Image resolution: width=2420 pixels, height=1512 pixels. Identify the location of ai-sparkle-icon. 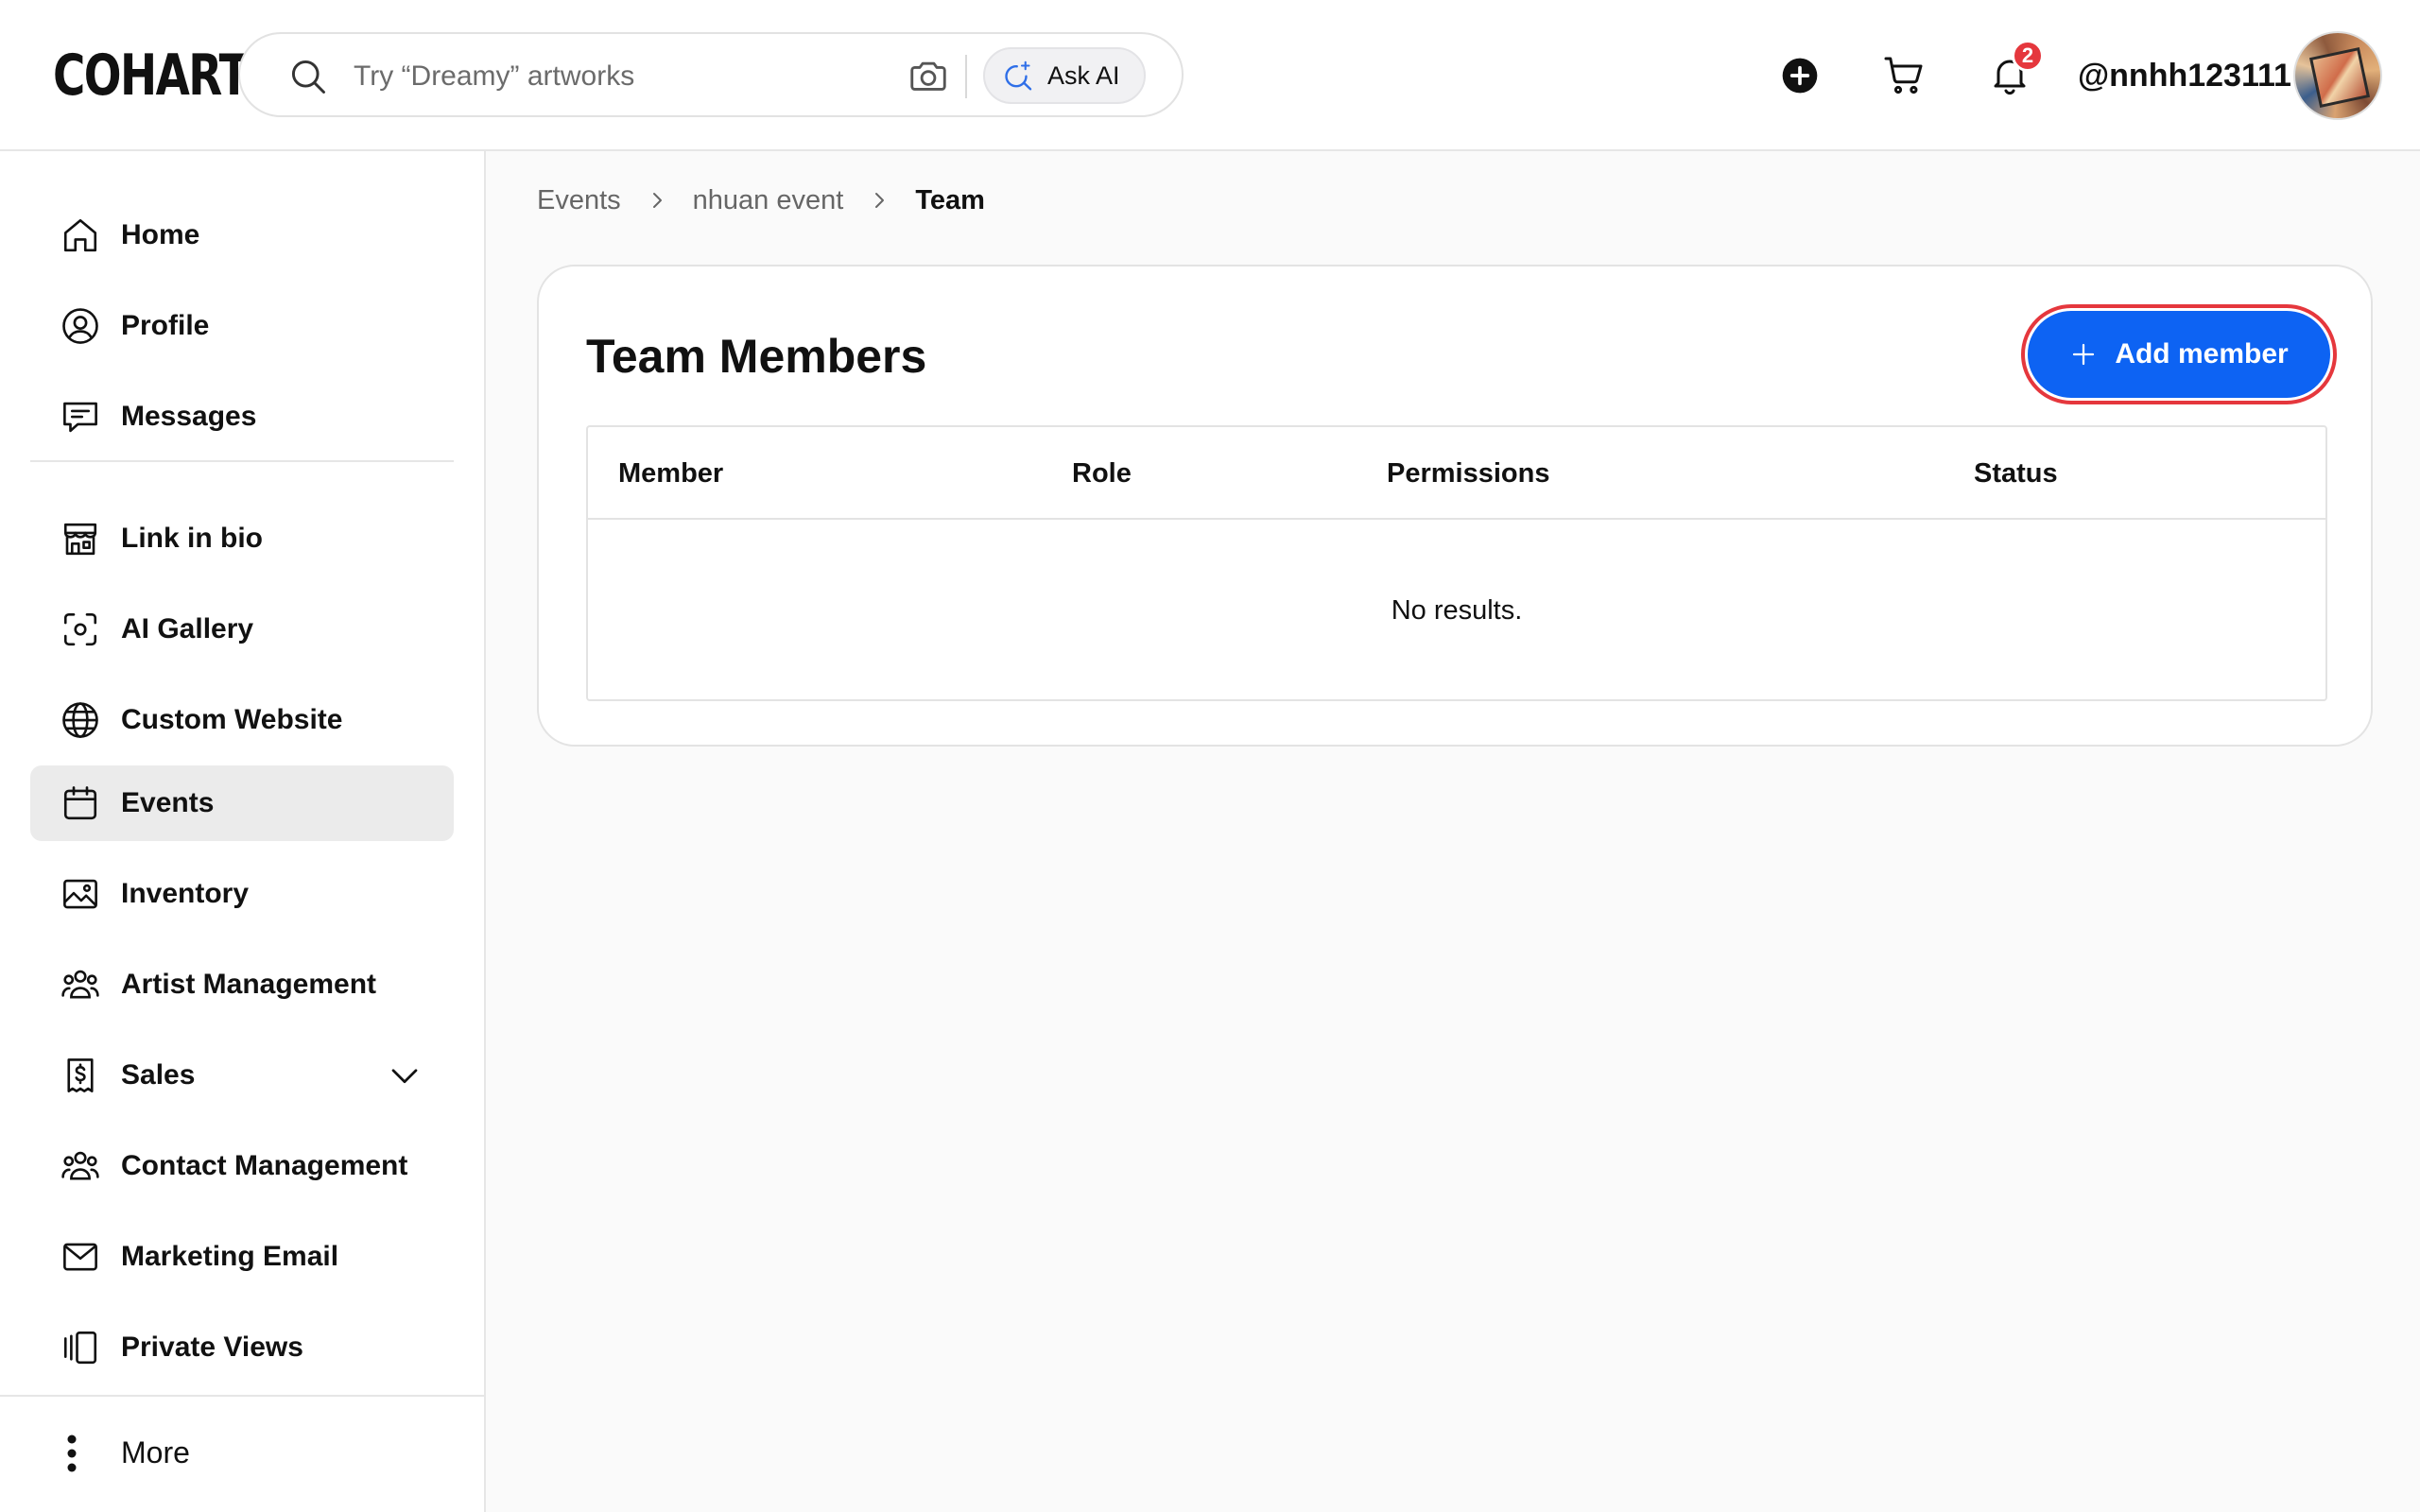
(1019, 75).